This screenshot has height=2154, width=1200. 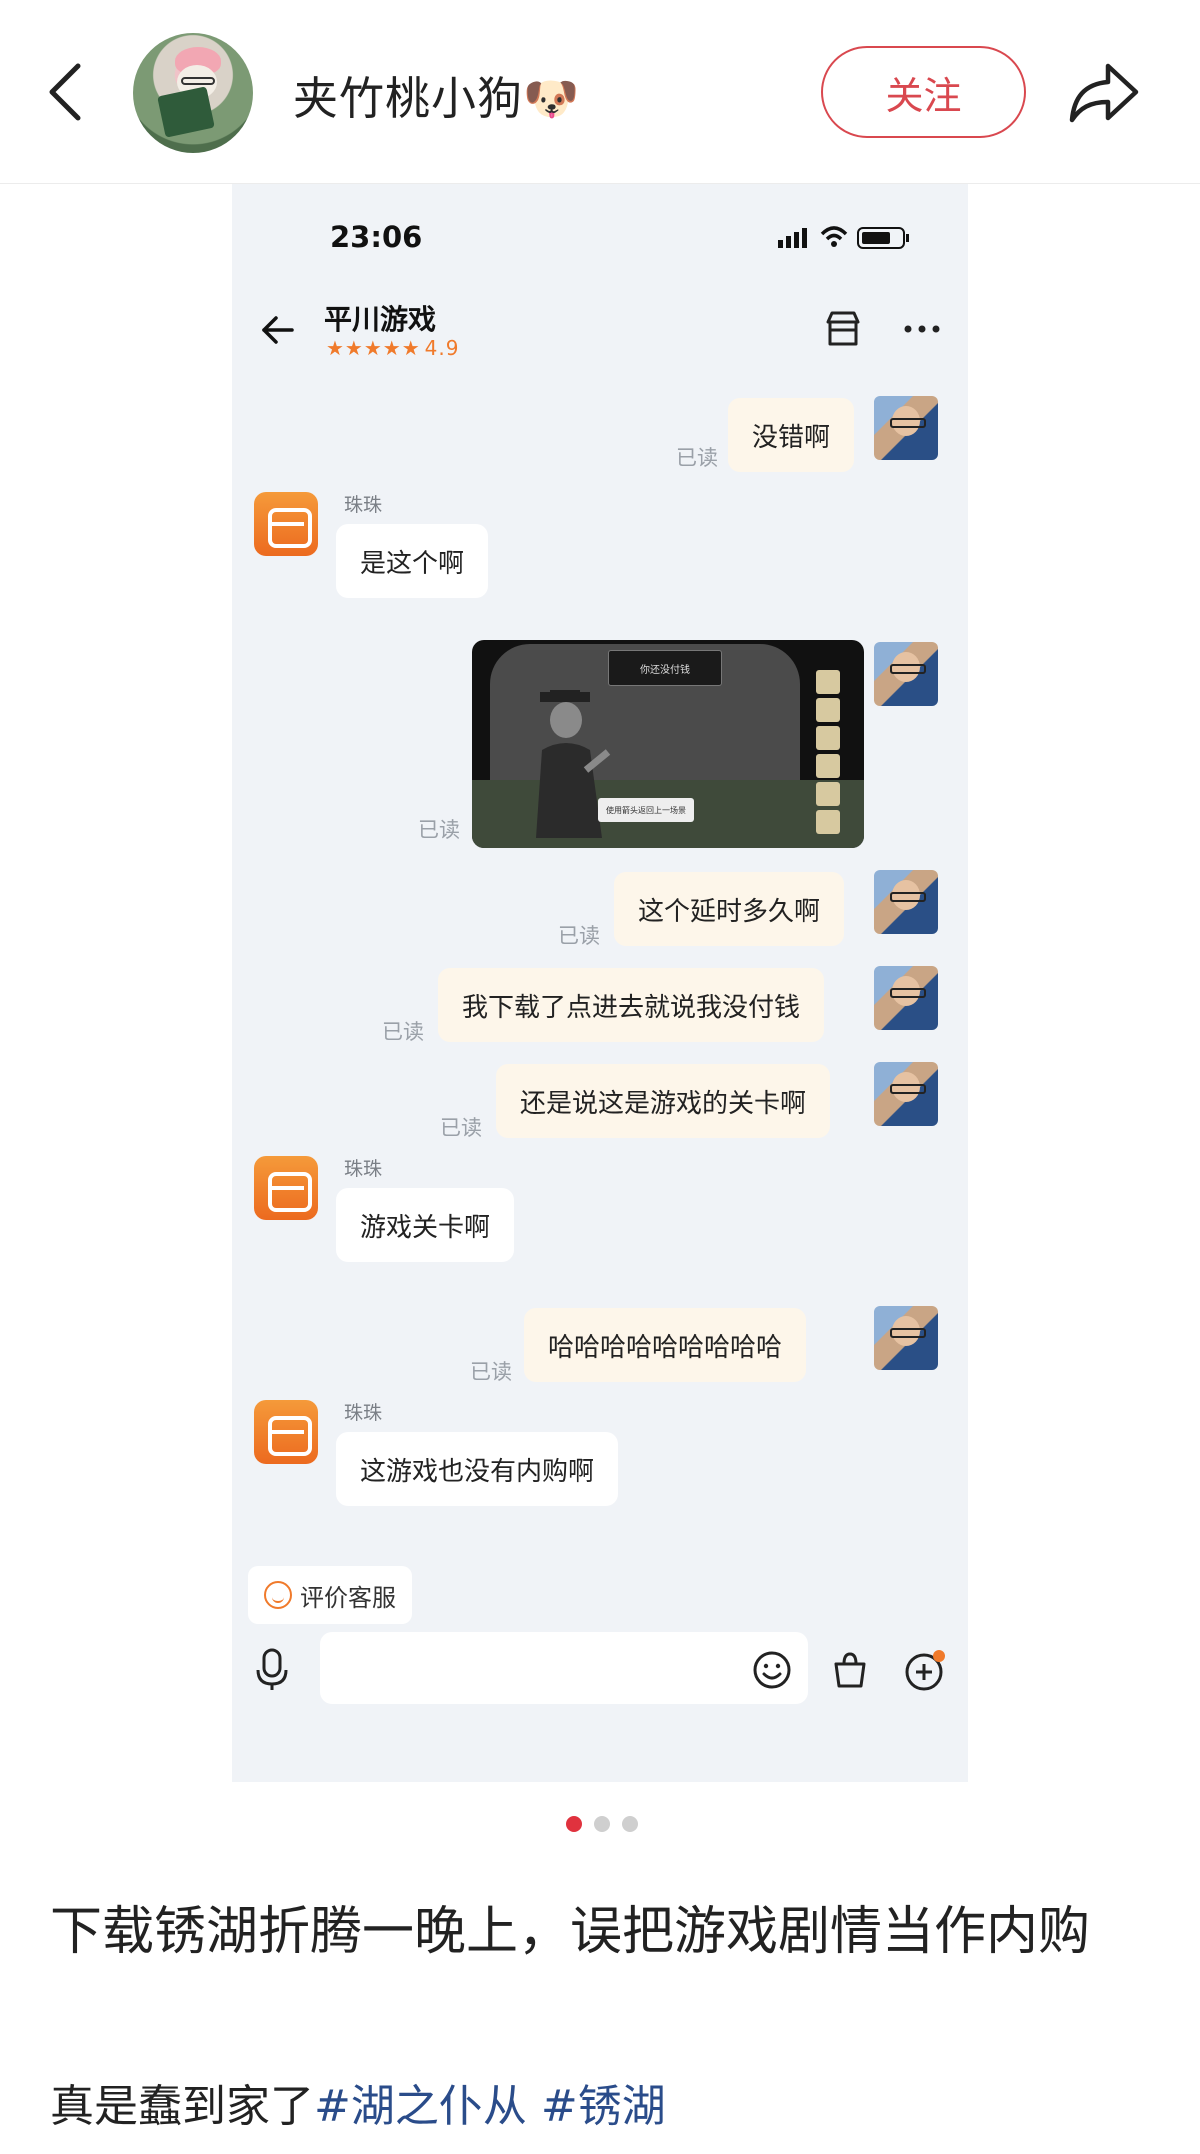 I want to click on message-bubble-agent: 是这个啊, so click(x=412, y=561).